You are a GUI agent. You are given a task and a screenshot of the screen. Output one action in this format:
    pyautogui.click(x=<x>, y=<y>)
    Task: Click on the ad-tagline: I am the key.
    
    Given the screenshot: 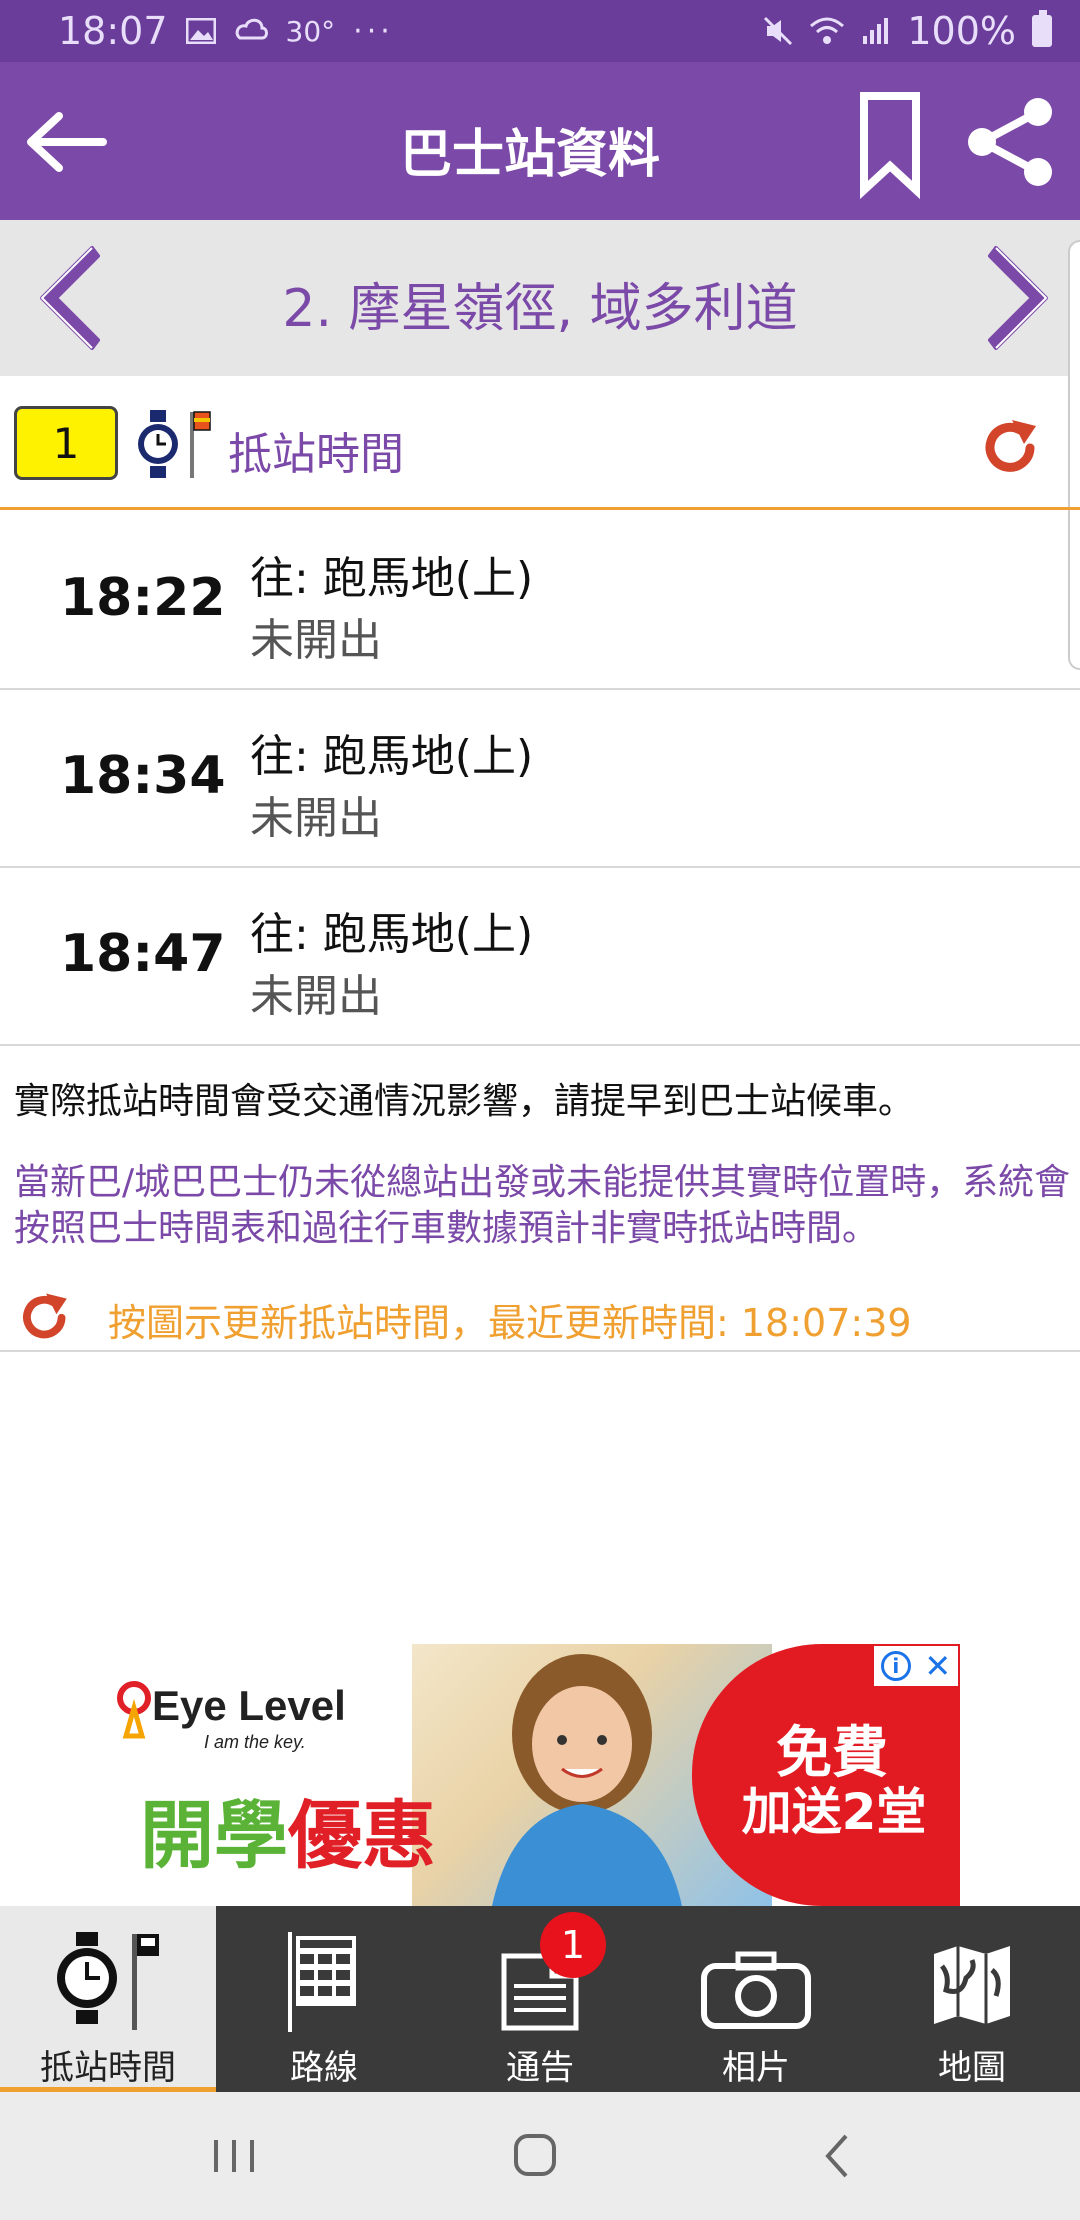 What is the action you would take?
    pyautogui.click(x=255, y=1742)
    